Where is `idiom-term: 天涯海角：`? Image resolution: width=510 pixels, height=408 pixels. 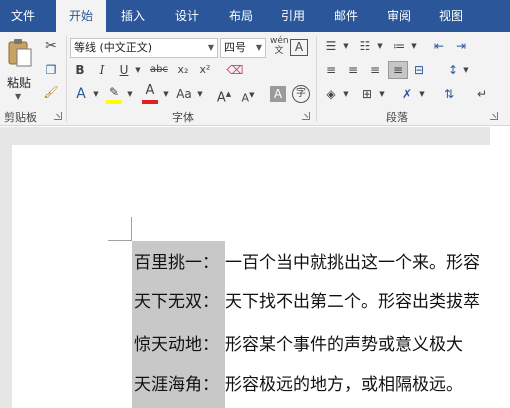 idiom-term: 天涯海角： is located at coordinates (176, 385).